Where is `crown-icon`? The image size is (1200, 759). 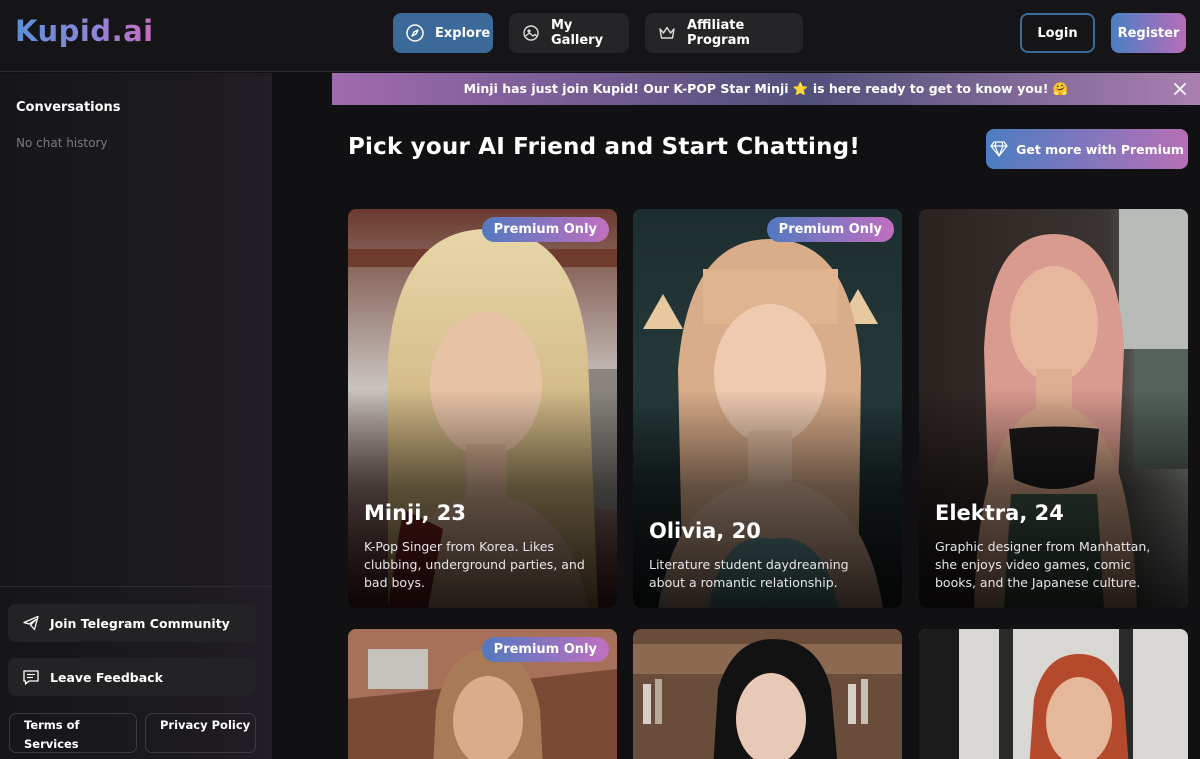
crown-icon is located at coordinates (667, 33).